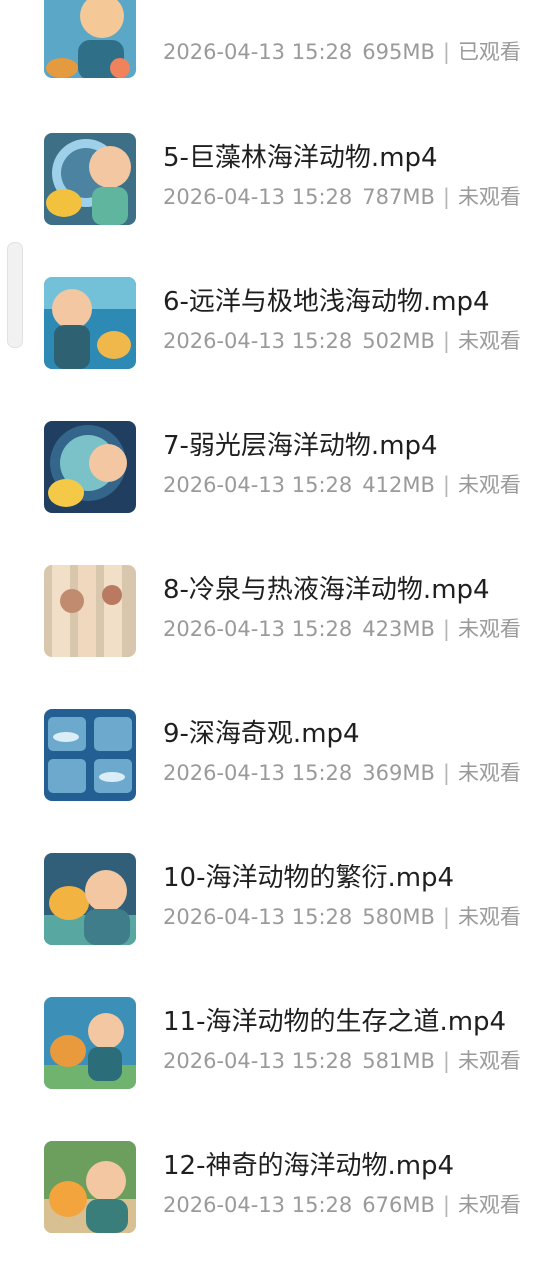 This screenshot has width=542, height=1261. Describe the element at coordinates (398, 197) in the screenshot. I see `video-size: 787MB` at that location.